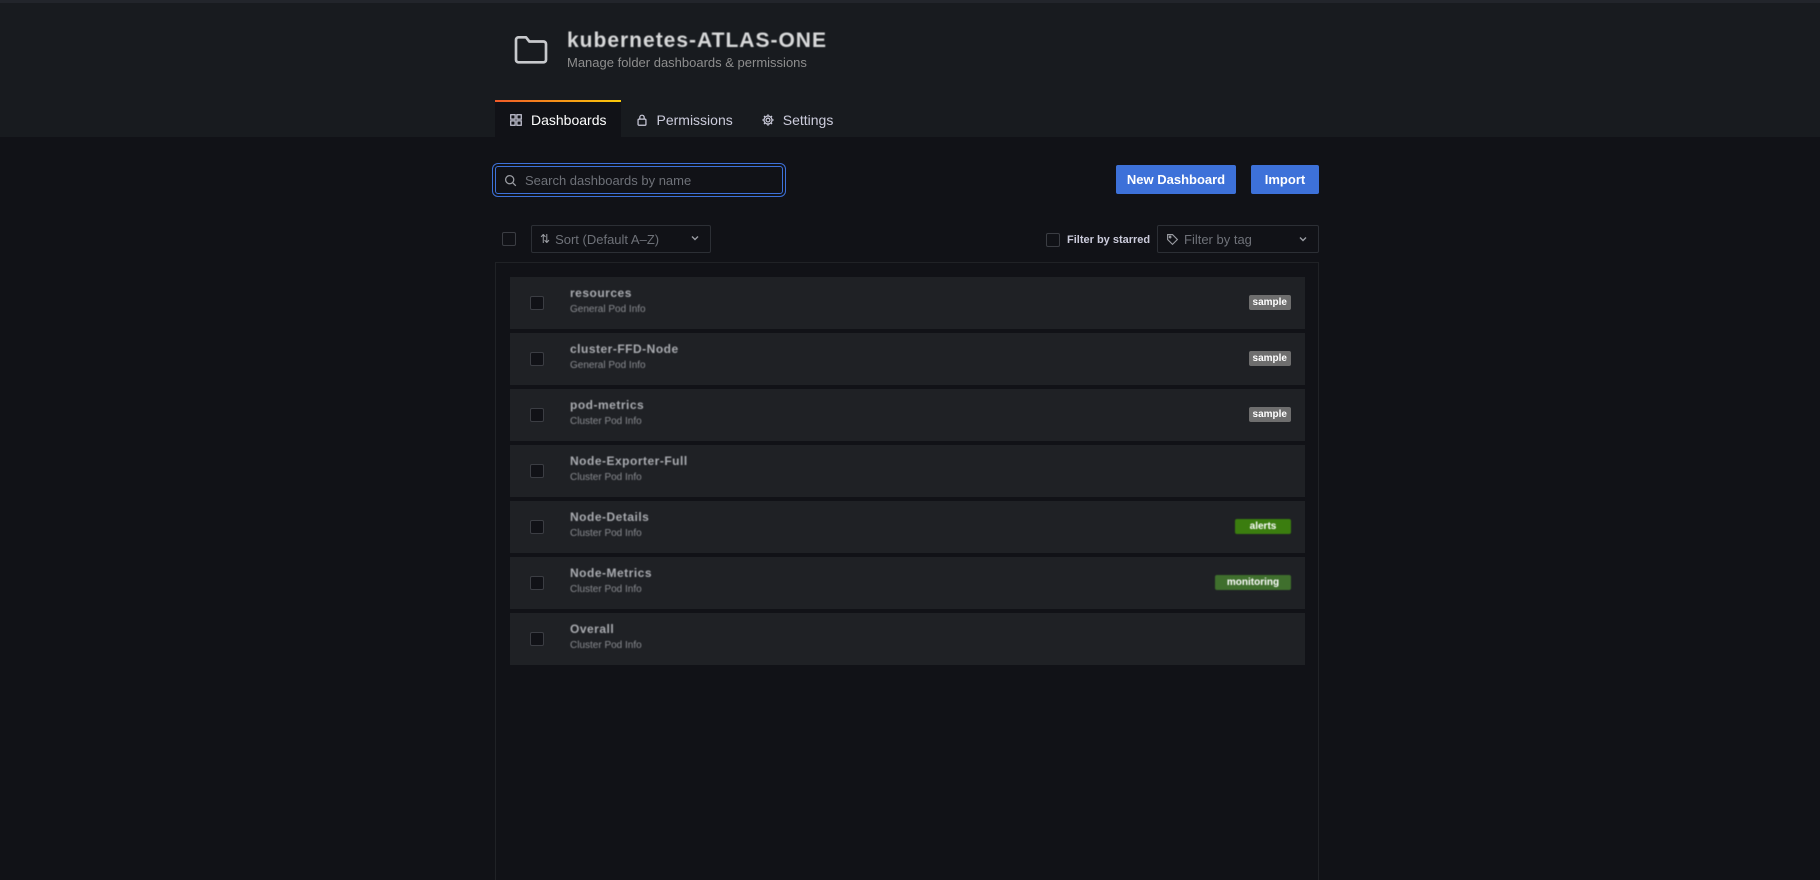  I want to click on filter-starred-checkbox, so click(1053, 240).